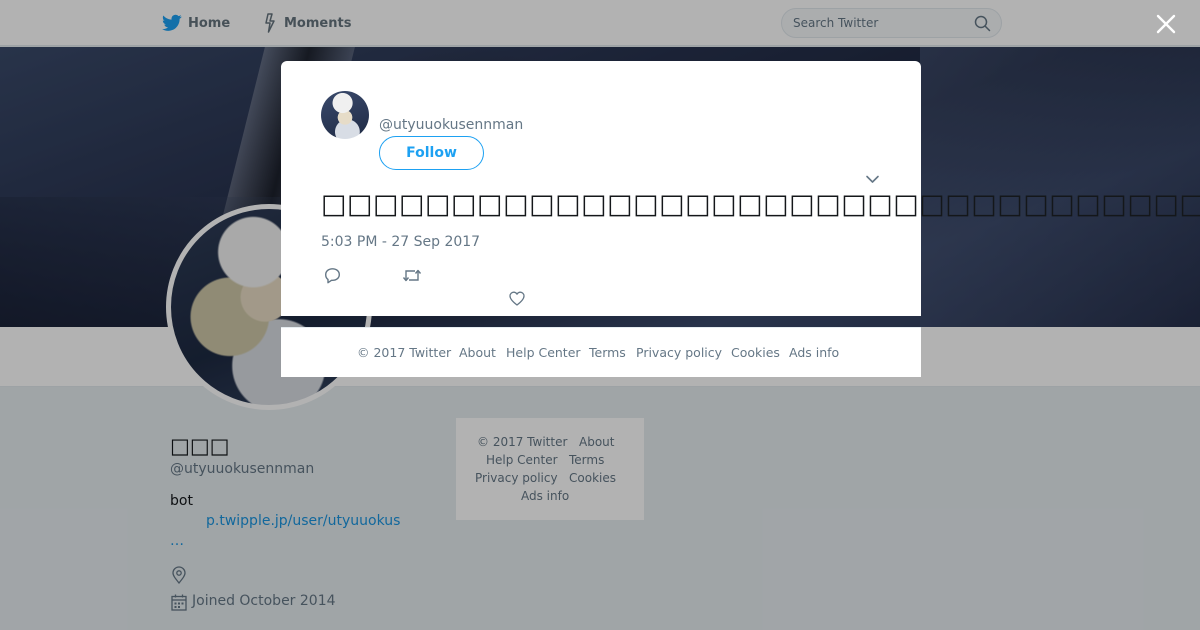 This screenshot has width=1200, height=630. Describe the element at coordinates (345, 115) in the screenshot. I see `tweet-author-avatar` at that location.